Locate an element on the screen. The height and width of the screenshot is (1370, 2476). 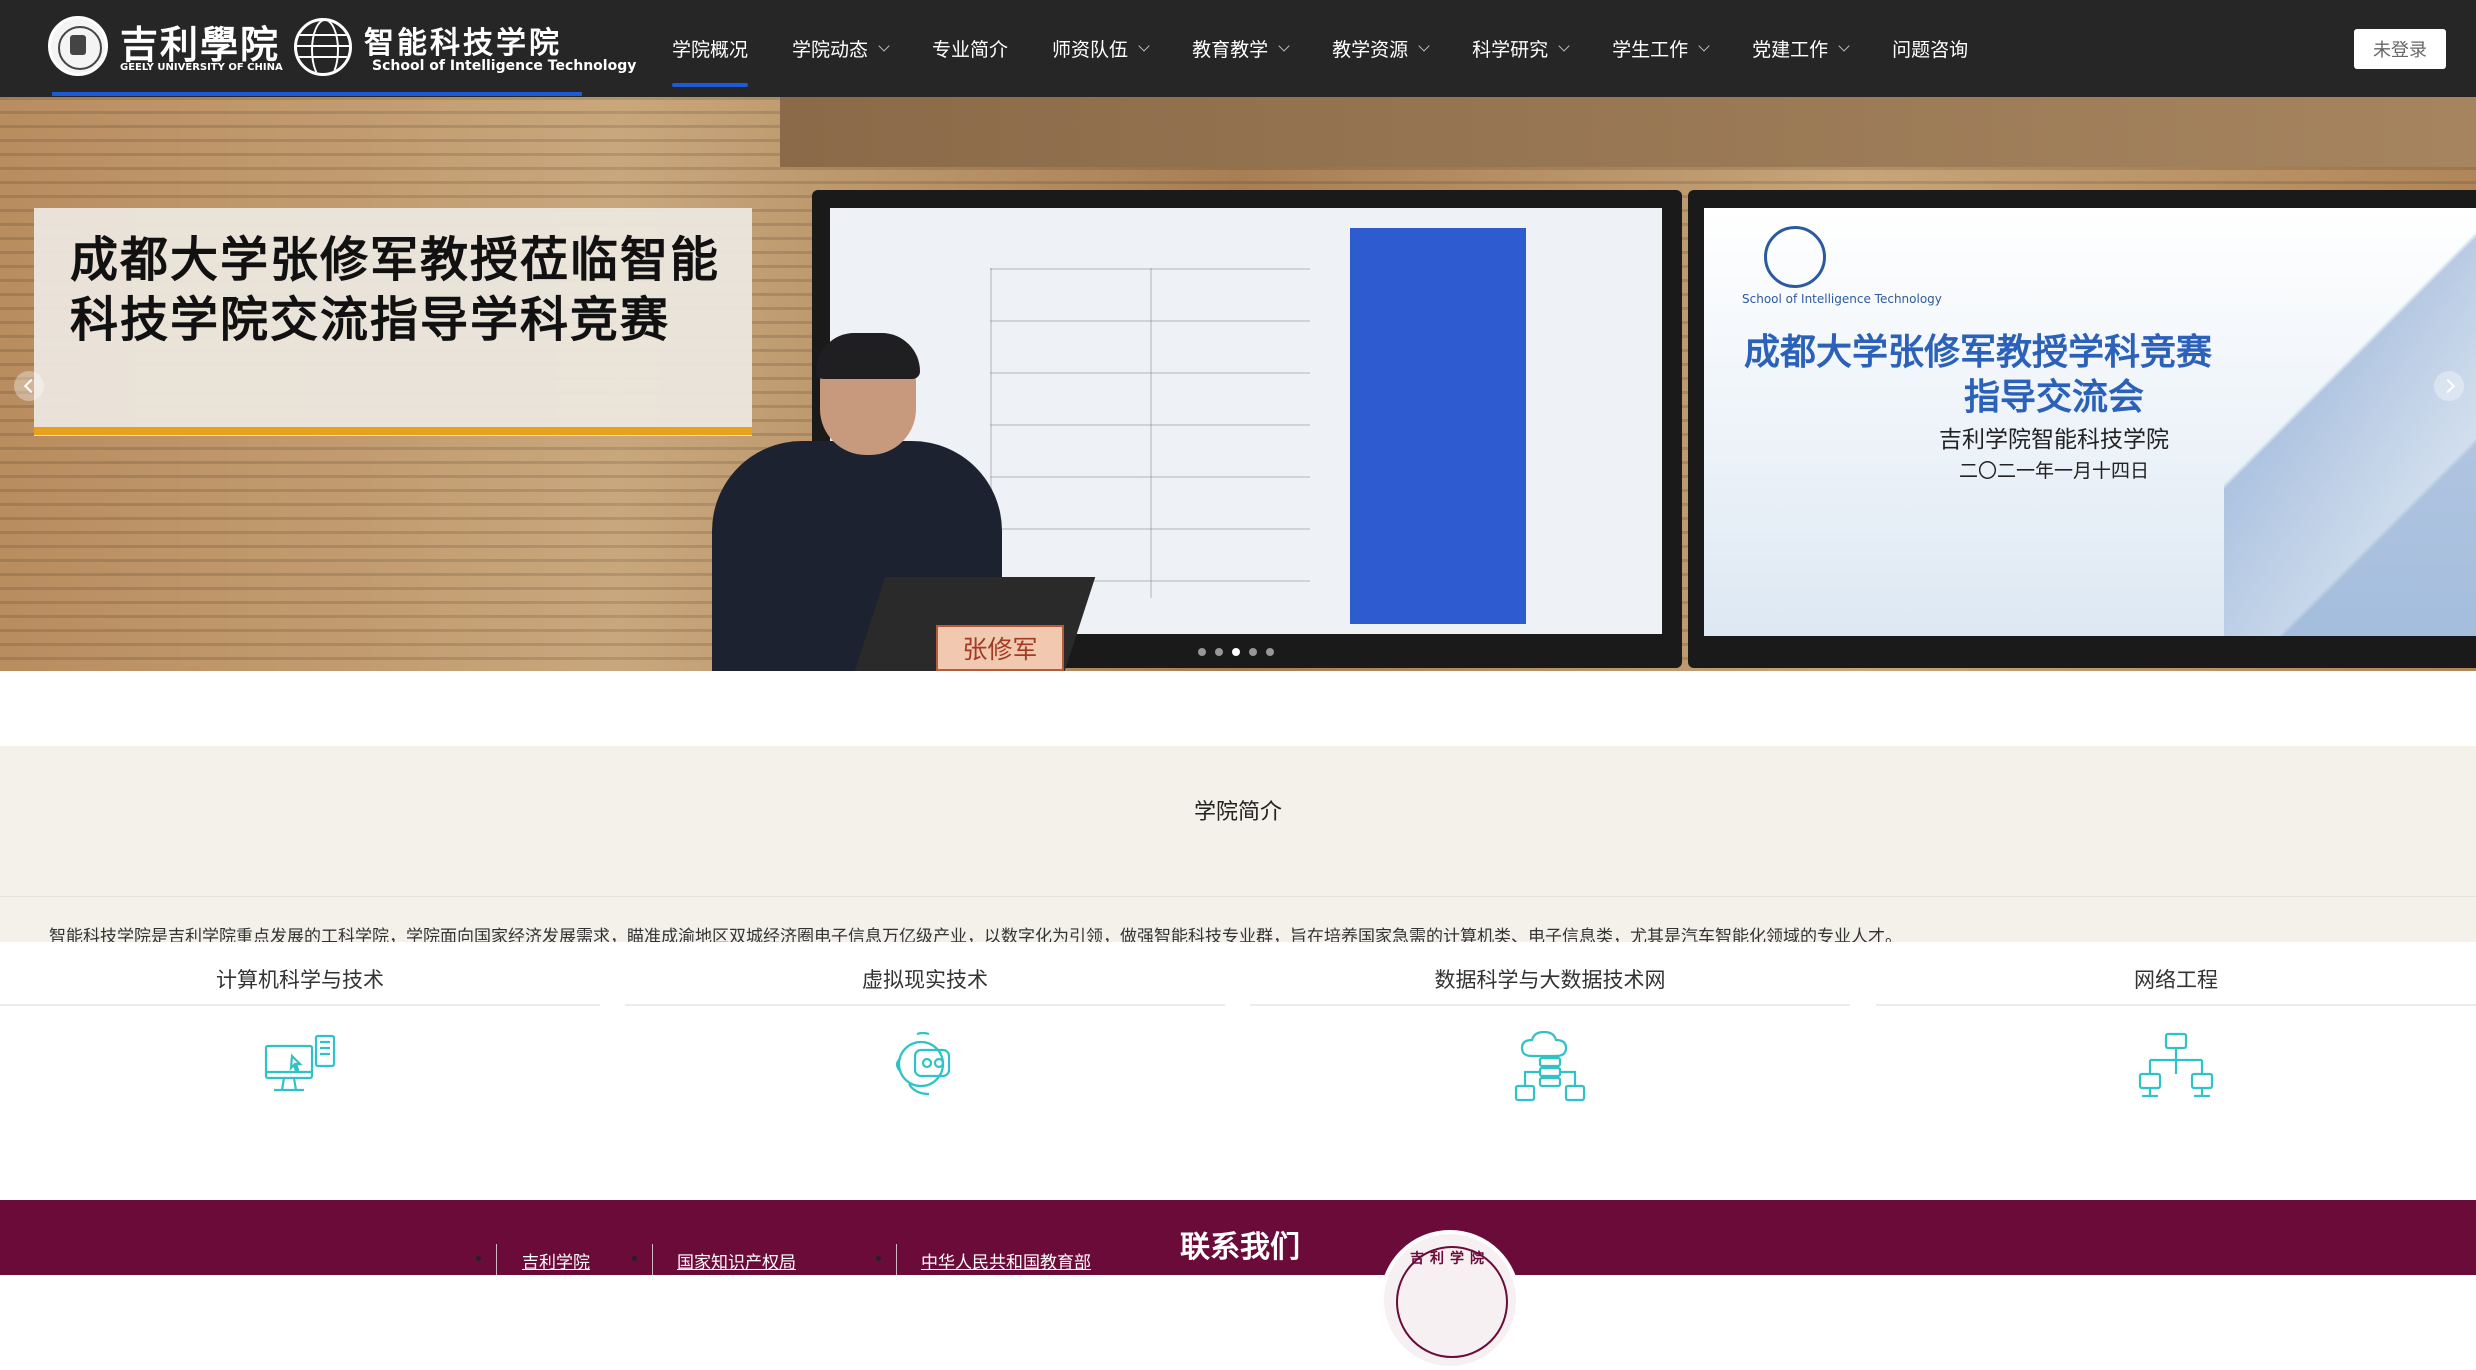
banner-caption-box: 成都大学张修军教授莅临智能科技学院交流指导学科竞赛 is located at coordinates (393, 322).